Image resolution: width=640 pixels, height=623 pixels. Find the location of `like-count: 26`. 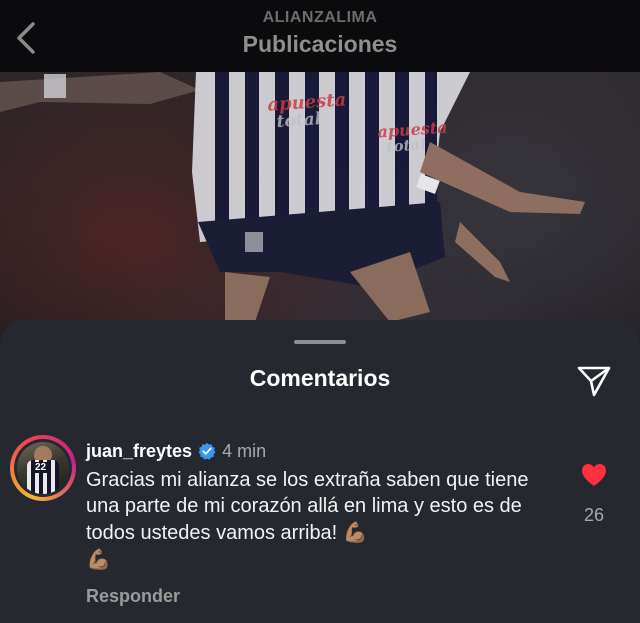

like-count: 26 is located at coordinates (594, 515).